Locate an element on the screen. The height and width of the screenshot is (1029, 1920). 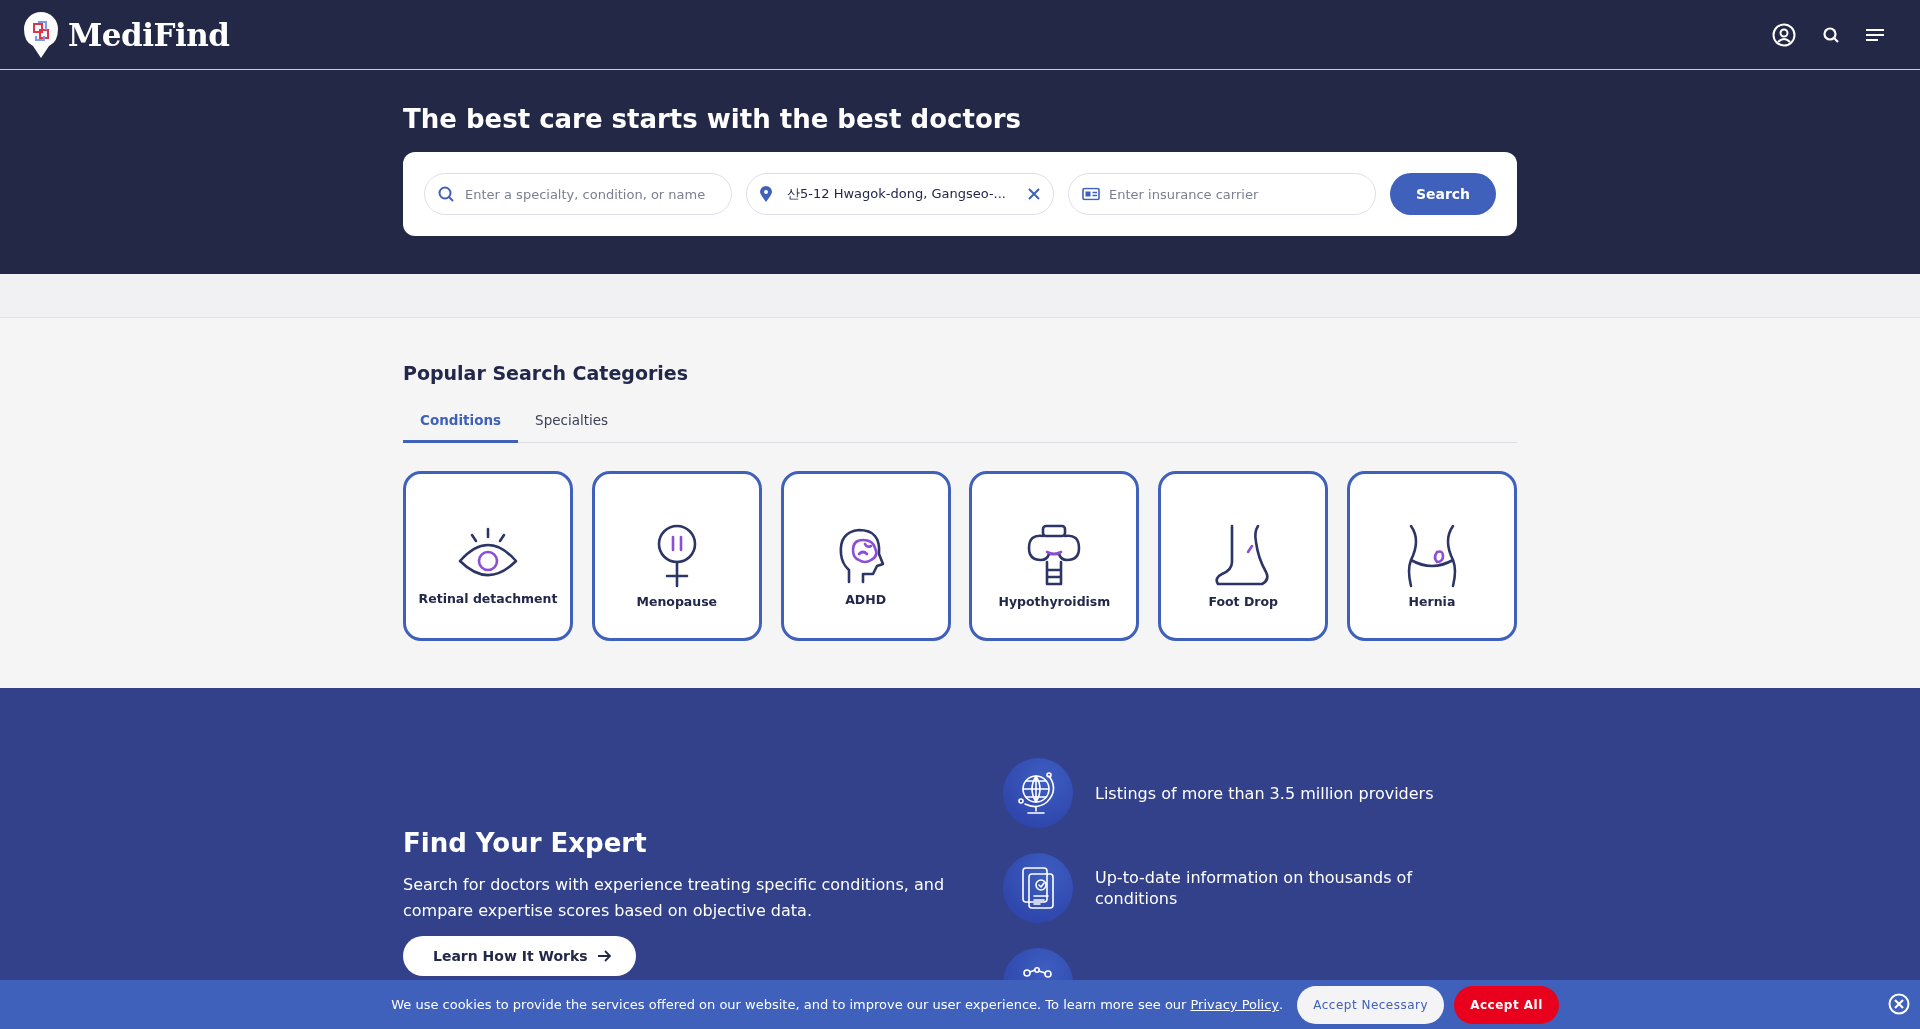
network-icon is located at coordinates (1038, 973).